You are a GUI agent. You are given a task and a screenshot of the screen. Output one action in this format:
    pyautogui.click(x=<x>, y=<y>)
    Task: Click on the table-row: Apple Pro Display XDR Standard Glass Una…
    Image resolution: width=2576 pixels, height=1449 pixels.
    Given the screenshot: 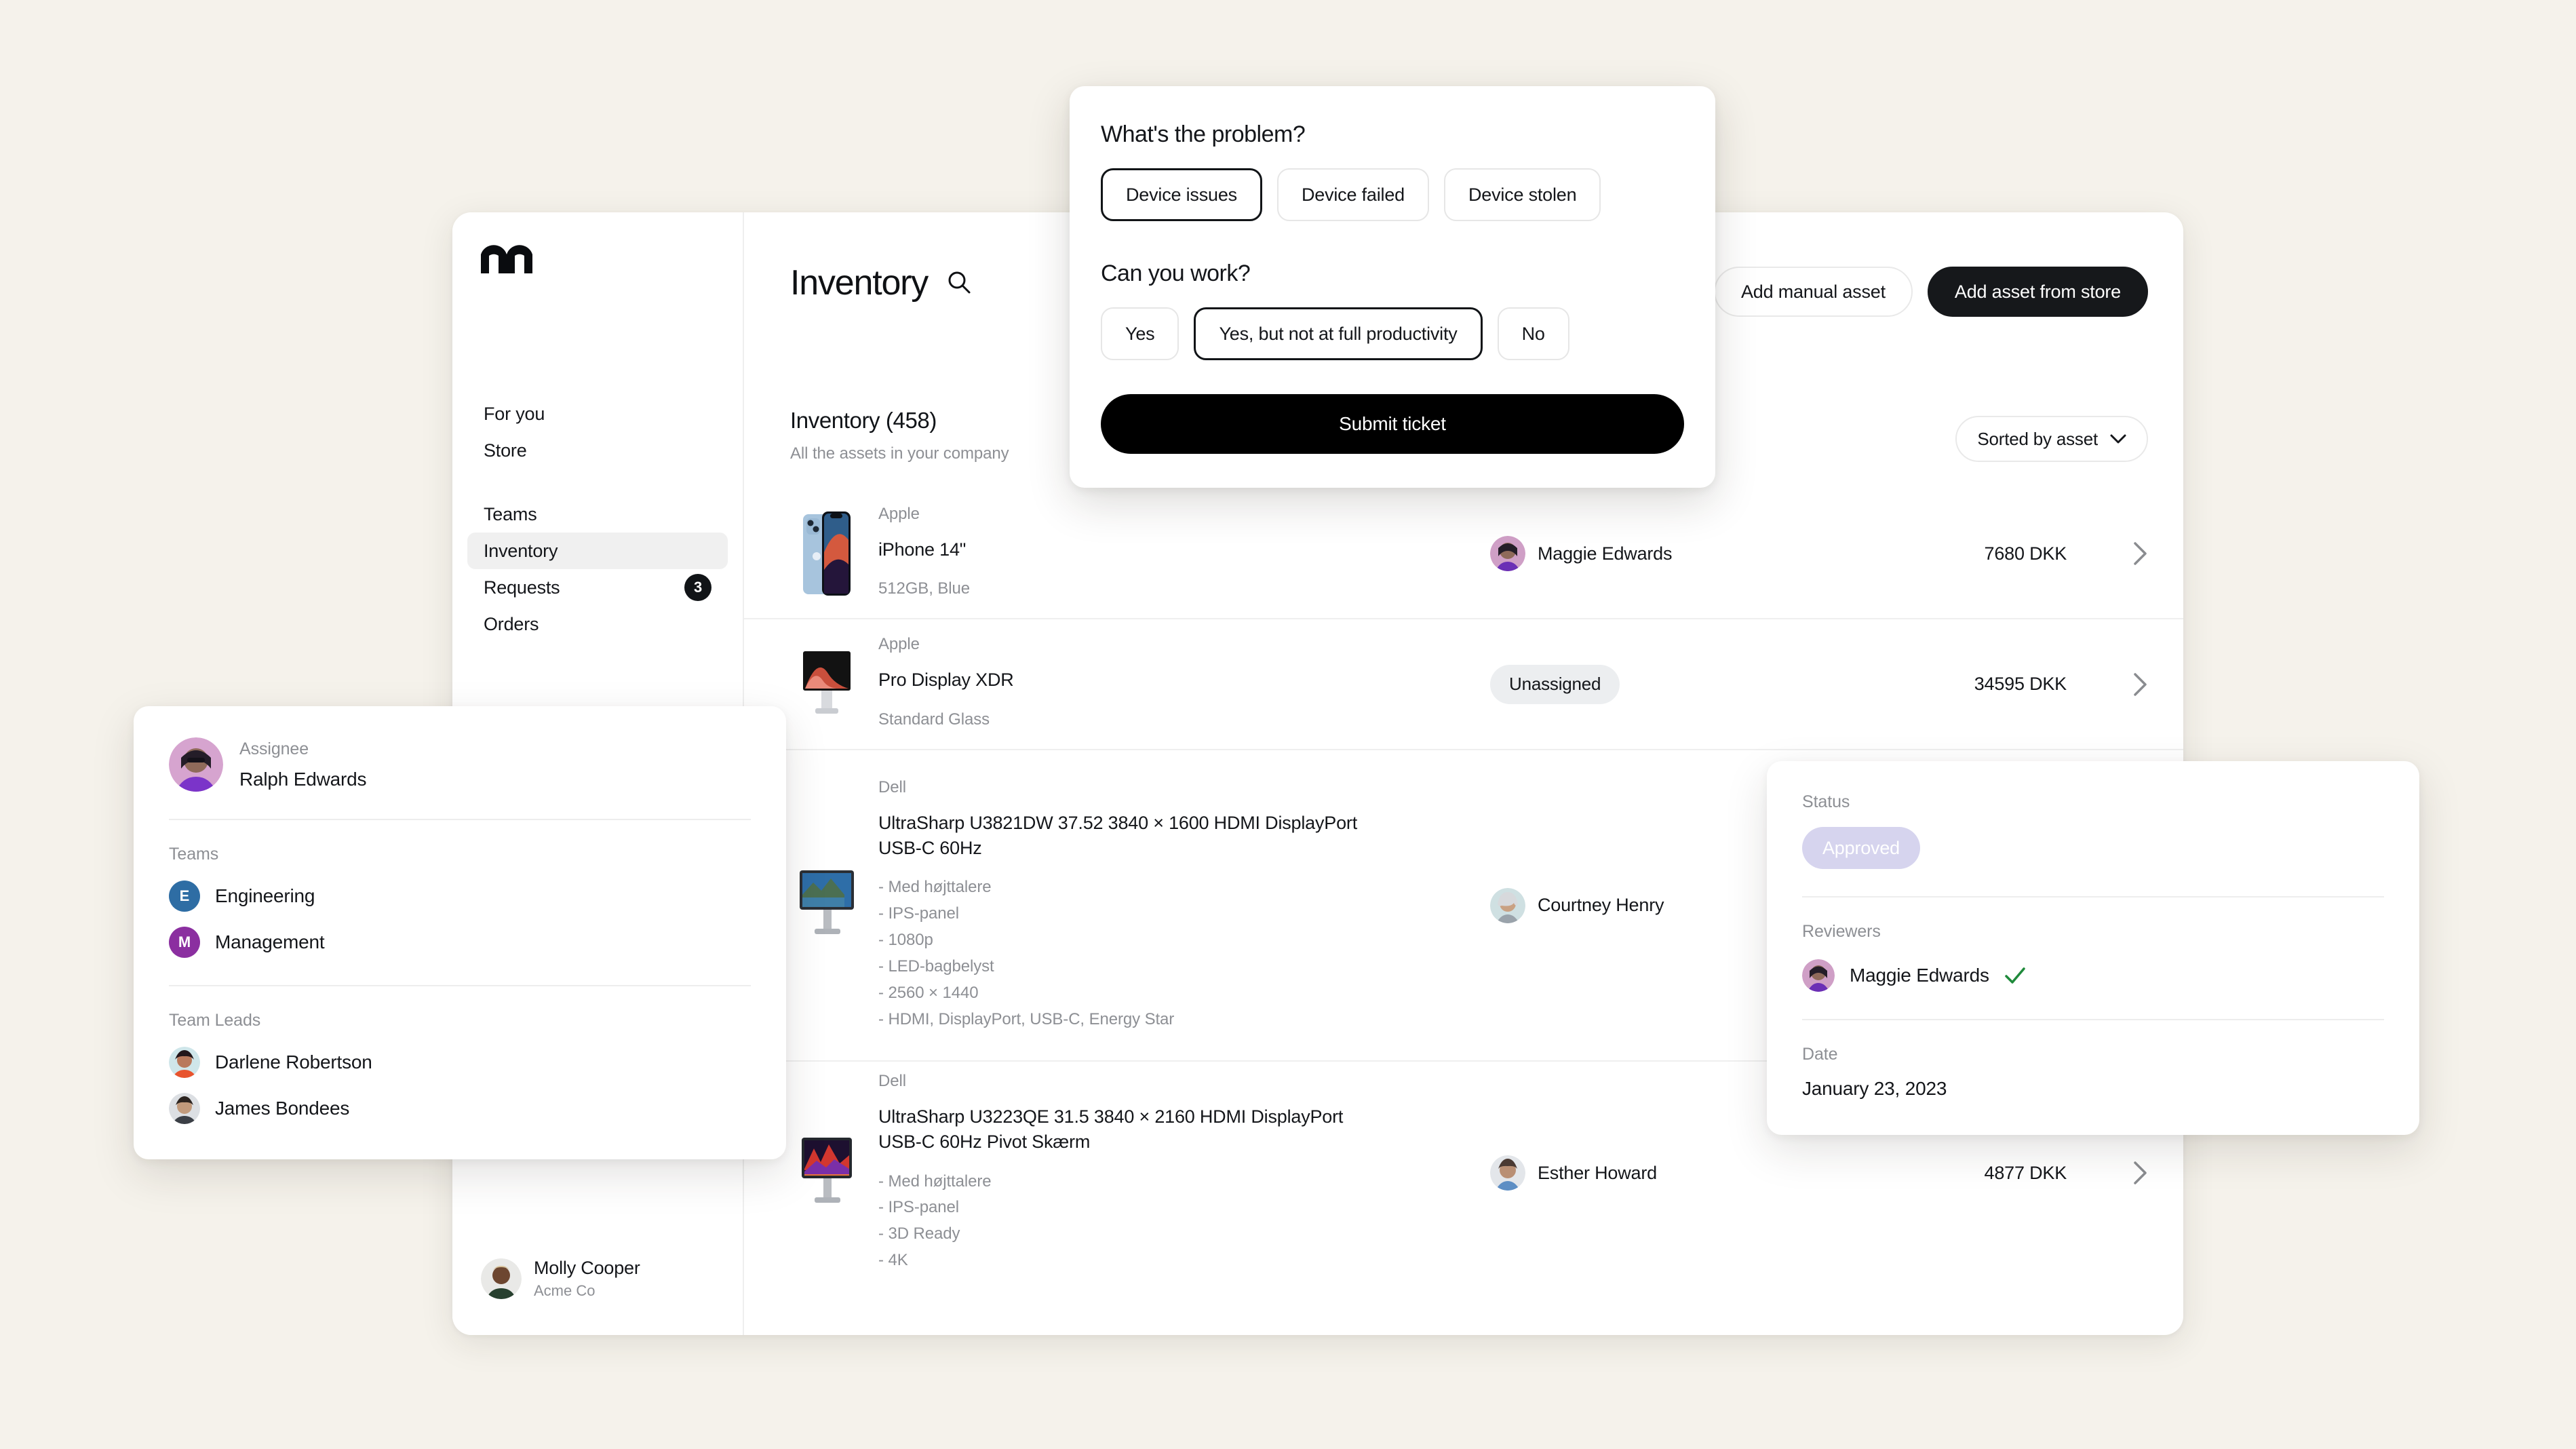 What is the action you would take?
    pyautogui.click(x=1463, y=683)
    